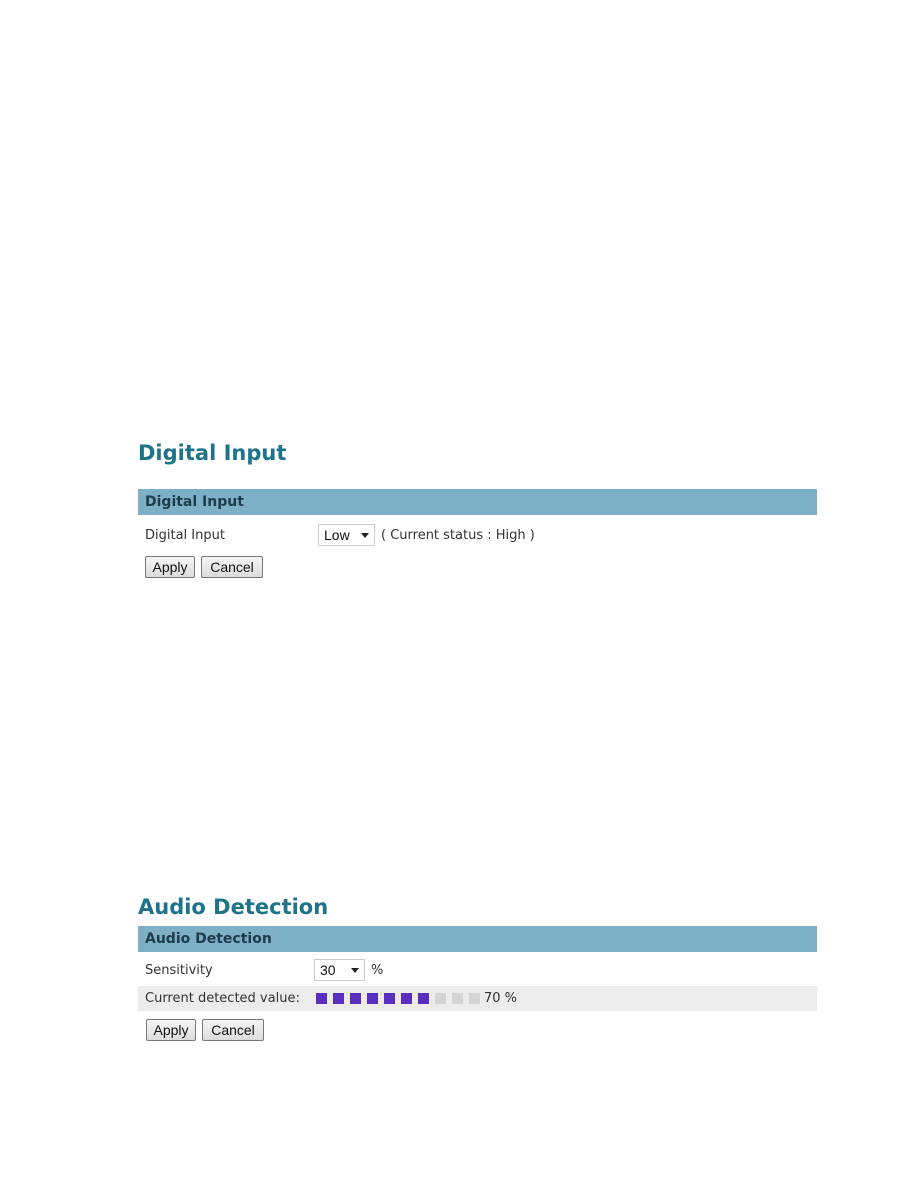 Image resolution: width=918 pixels, height=1188 pixels. I want to click on audio-detection-apply-button: Apply, so click(171, 1030).